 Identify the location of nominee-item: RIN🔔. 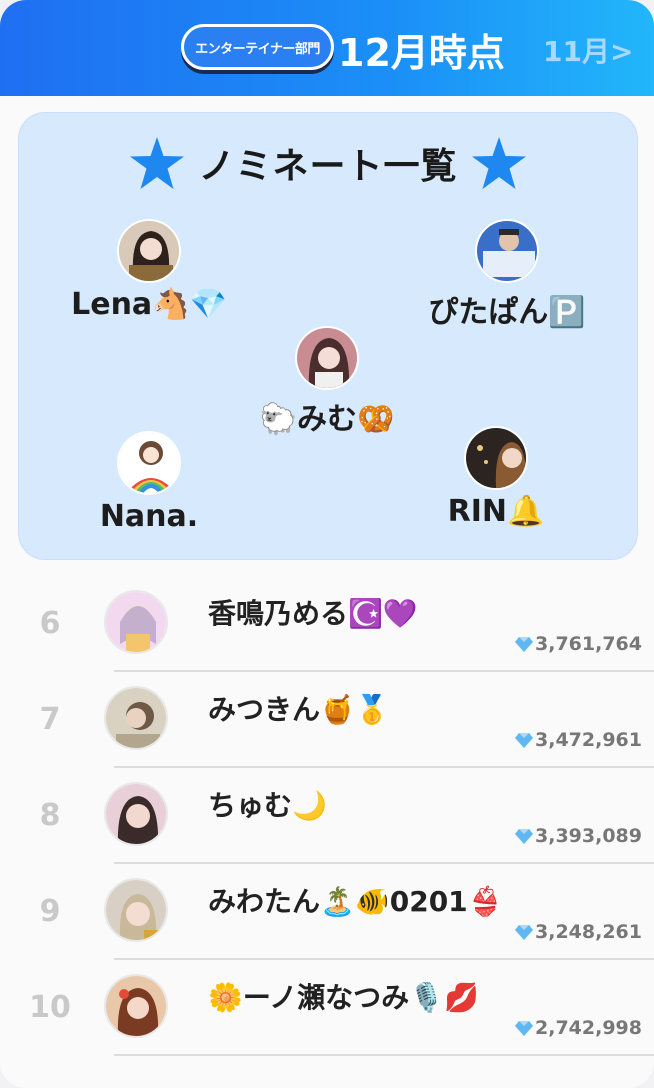
(496, 477).